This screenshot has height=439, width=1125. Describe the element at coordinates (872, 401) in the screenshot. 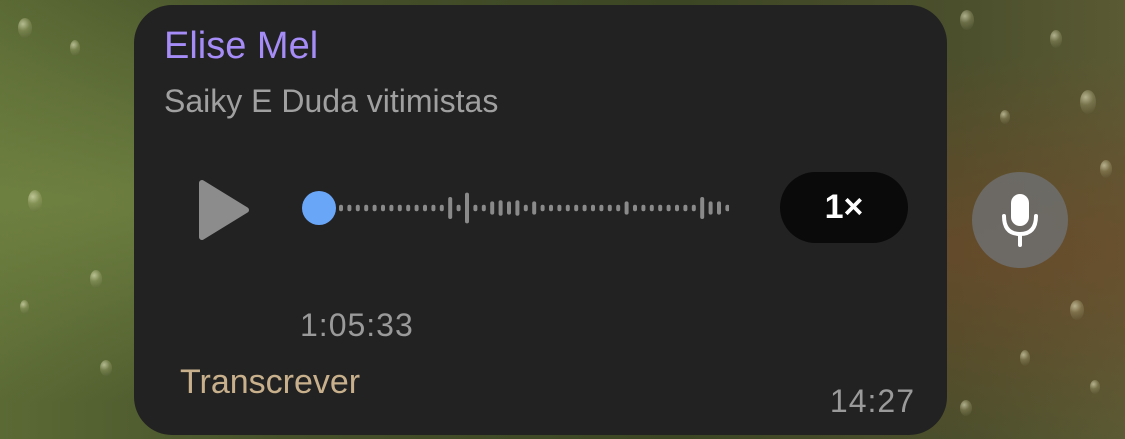

I see `message-timestamp: 14:27` at that location.